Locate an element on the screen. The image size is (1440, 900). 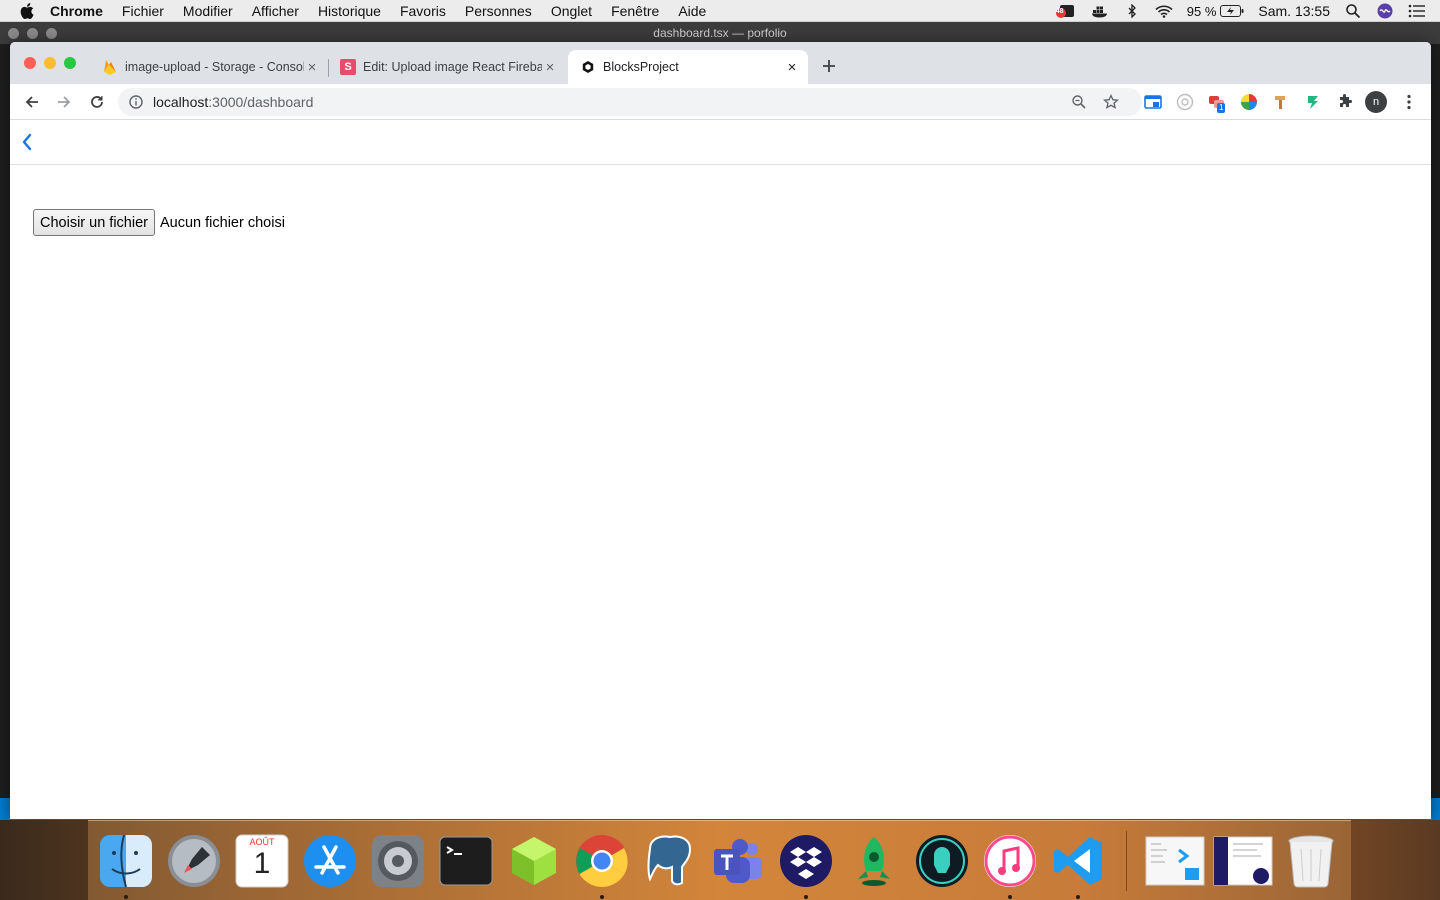
tab-edit-upload-image: S Edit: Upload image React Firebase × is located at coordinates (448, 67).